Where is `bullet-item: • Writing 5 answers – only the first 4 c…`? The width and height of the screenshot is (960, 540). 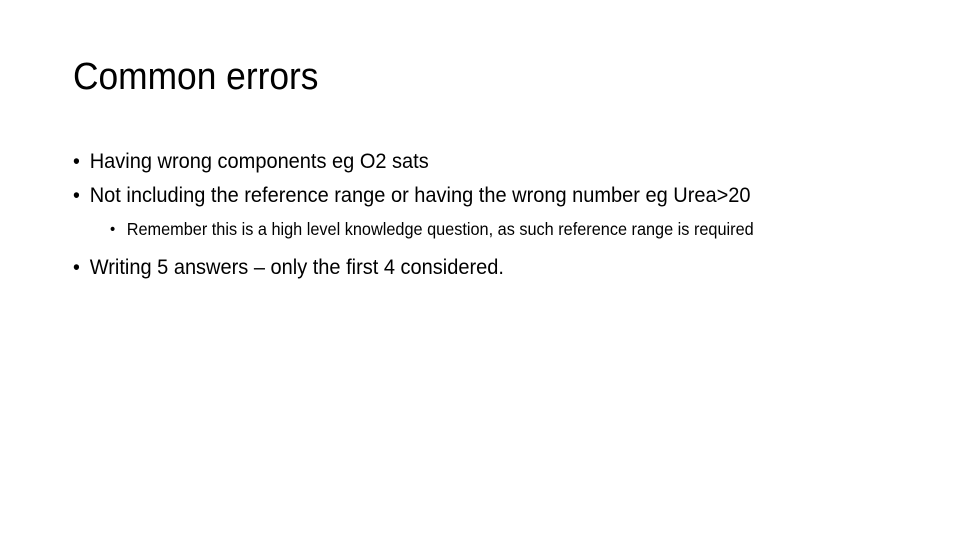 bullet-item: • Writing 5 answers – only the first 4 c… is located at coordinates (445, 267).